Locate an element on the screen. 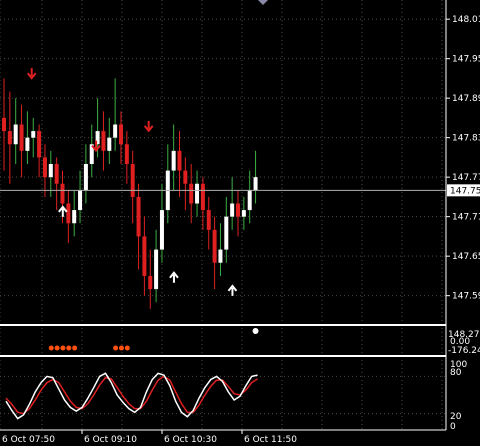 The height and width of the screenshot is (446, 480). price-tick-label: 148.01 is located at coordinates (466, 20).